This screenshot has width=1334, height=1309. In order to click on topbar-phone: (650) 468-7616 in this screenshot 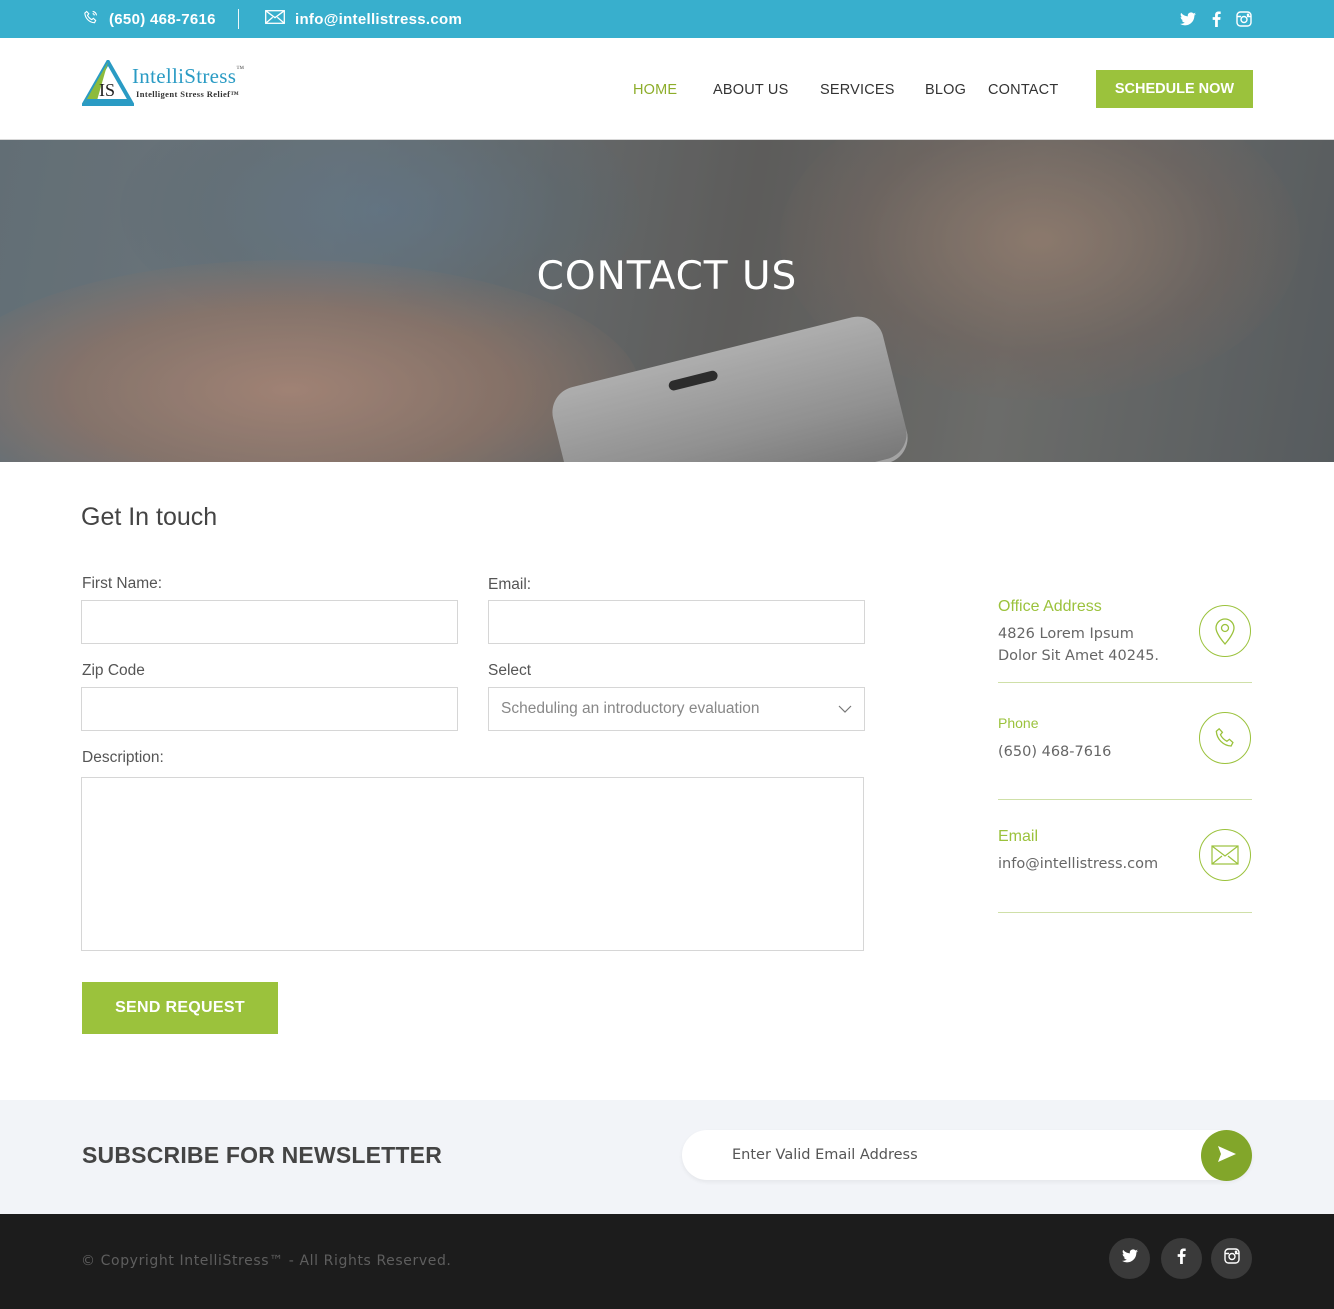, I will do `click(149, 19)`.